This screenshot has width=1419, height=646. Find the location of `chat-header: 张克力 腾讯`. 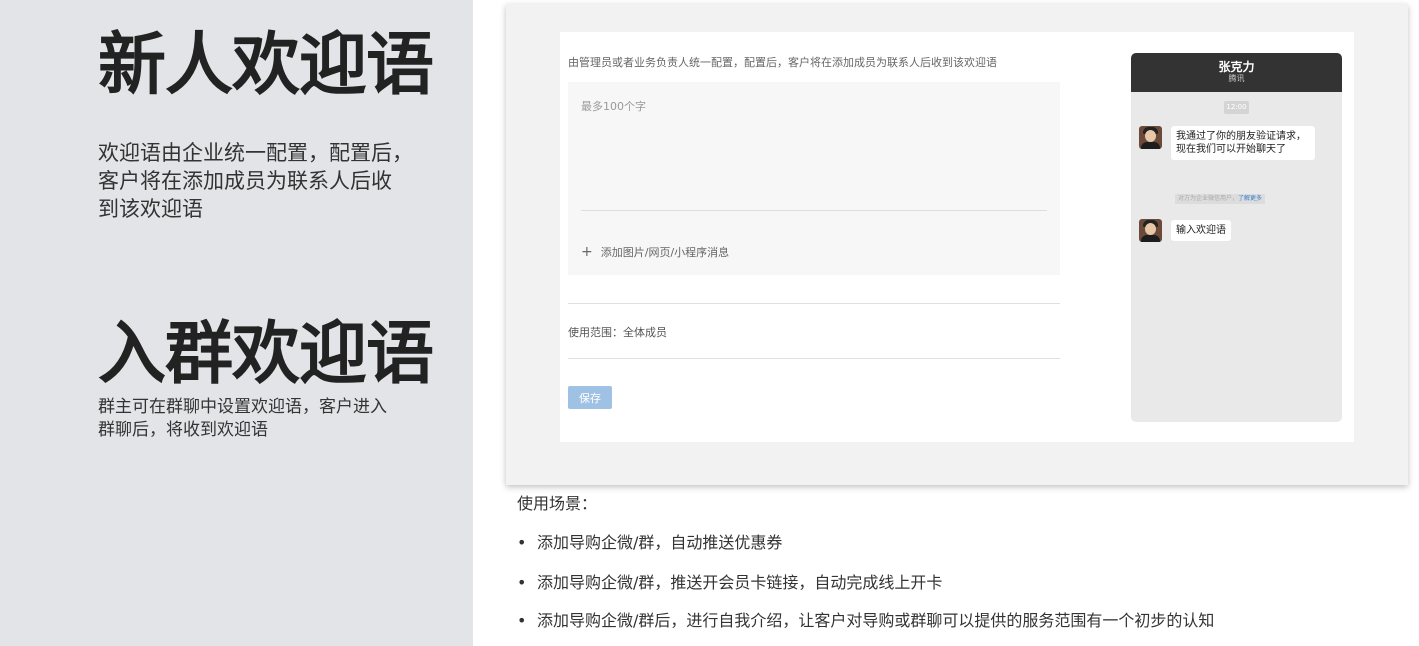

chat-header: 张克力 腾讯 is located at coordinates (1236, 72).